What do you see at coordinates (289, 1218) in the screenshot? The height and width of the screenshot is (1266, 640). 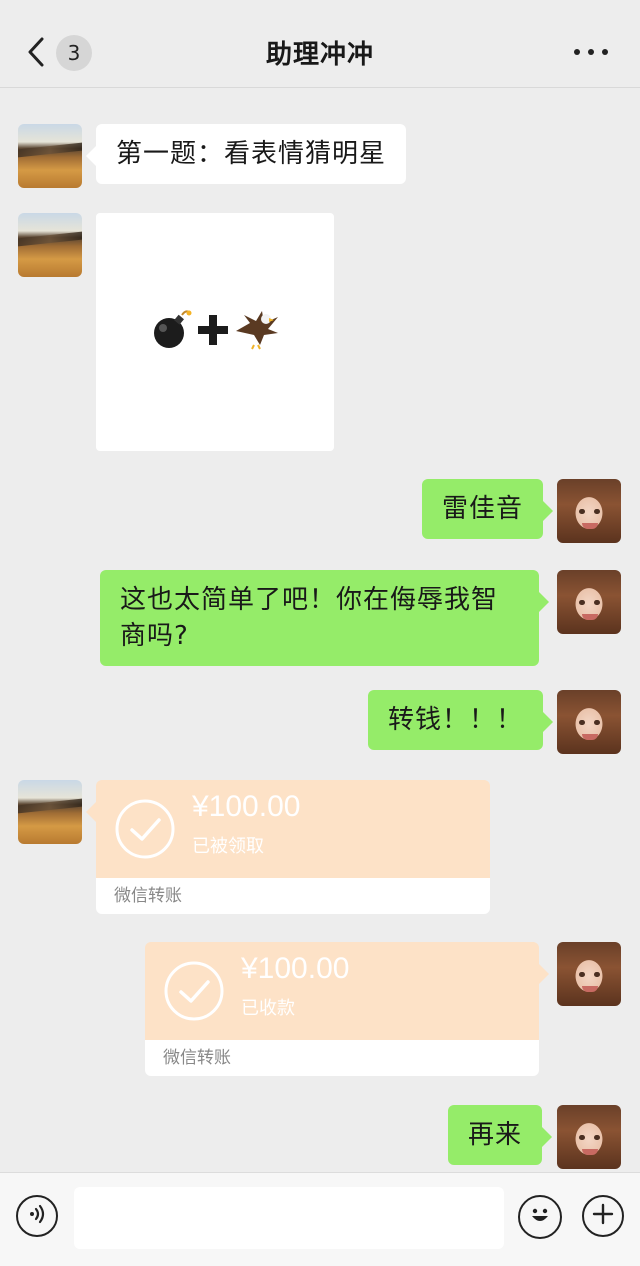 I see `message-input` at bounding box center [289, 1218].